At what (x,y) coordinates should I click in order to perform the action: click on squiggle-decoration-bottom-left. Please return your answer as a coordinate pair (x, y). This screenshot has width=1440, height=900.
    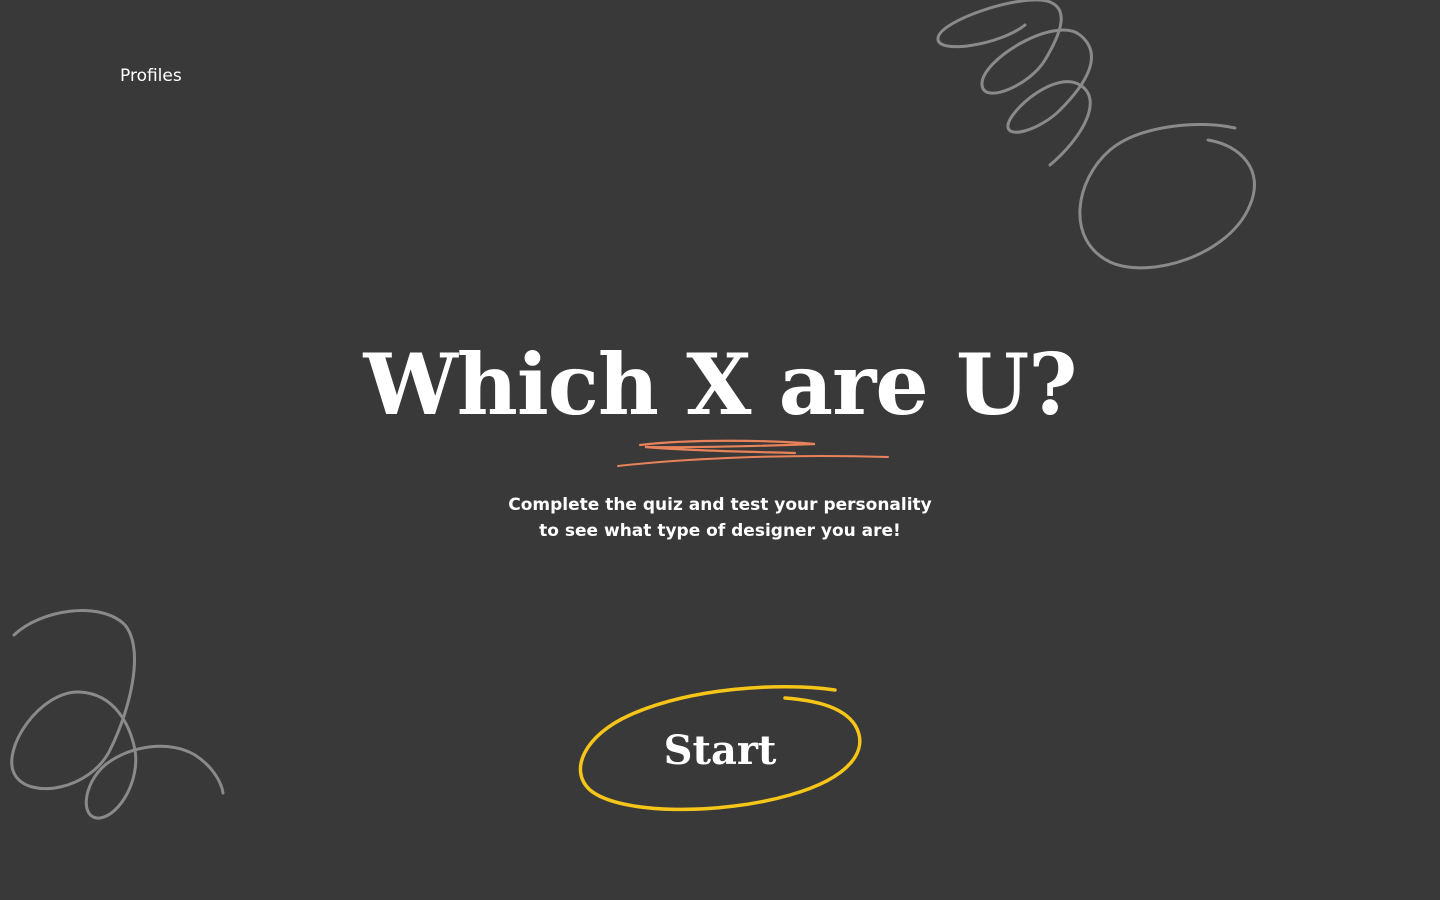
    Looking at the image, I should click on (117, 714).